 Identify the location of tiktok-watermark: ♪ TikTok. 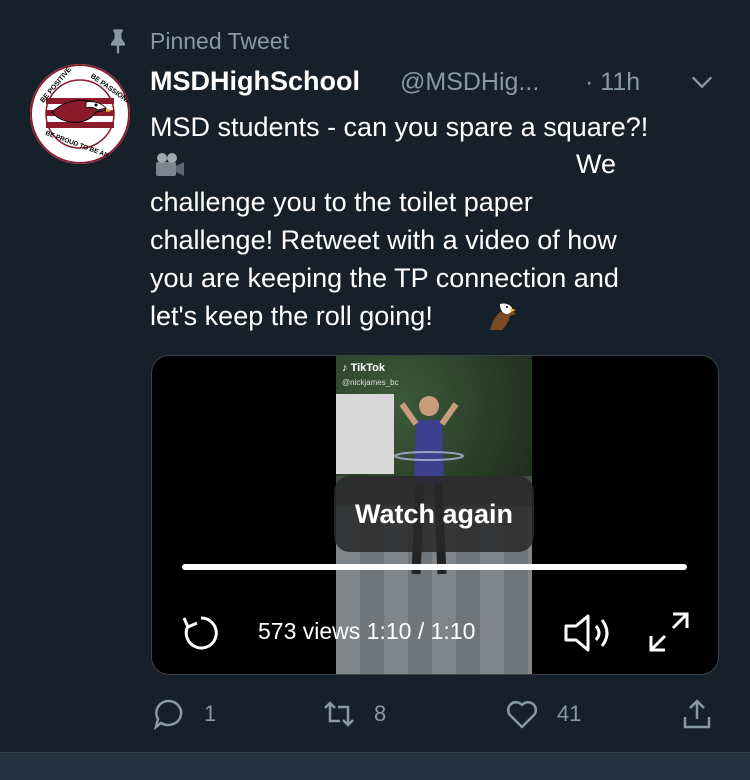
(363, 368).